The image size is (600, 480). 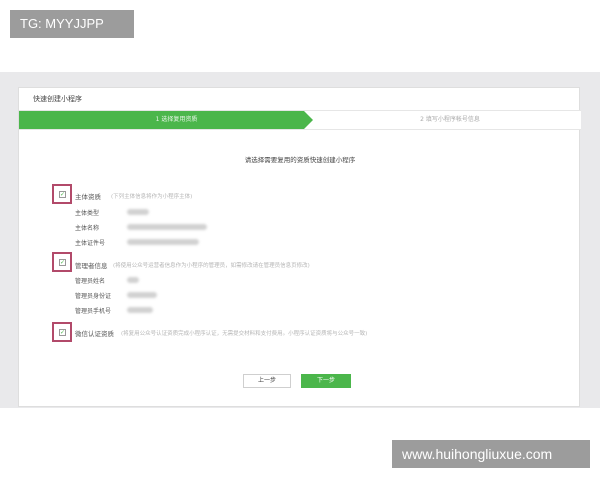 I want to click on subject-qualification-checkbox: ✓, so click(x=62, y=194).